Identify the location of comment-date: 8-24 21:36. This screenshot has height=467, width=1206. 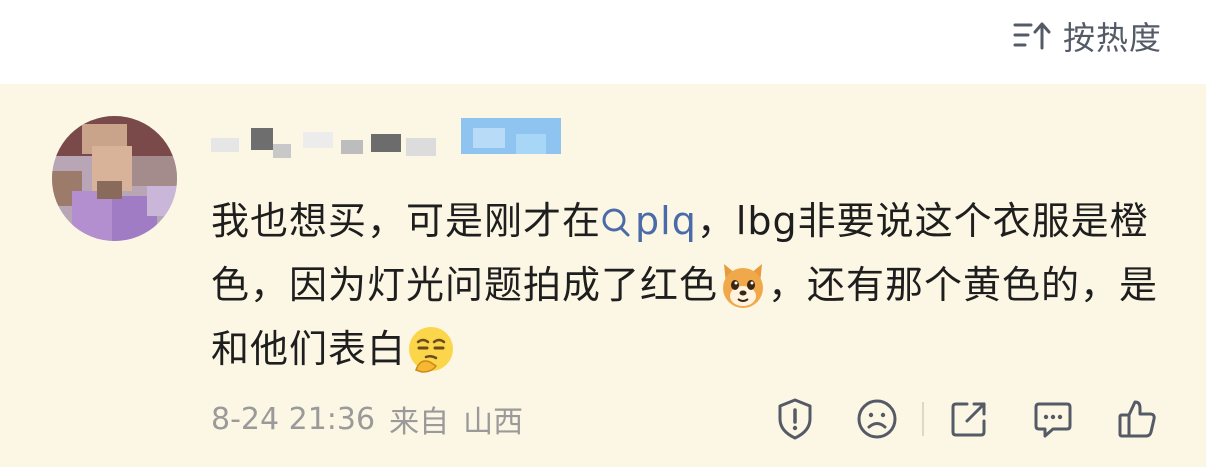
(293, 419).